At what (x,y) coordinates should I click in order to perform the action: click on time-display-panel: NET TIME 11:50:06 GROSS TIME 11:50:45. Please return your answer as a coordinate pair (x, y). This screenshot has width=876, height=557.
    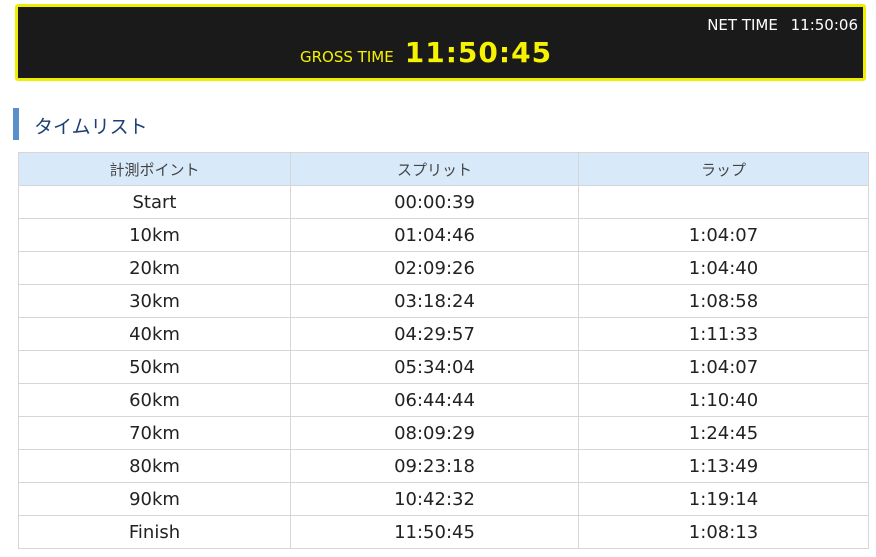
    Looking at the image, I should click on (440, 42).